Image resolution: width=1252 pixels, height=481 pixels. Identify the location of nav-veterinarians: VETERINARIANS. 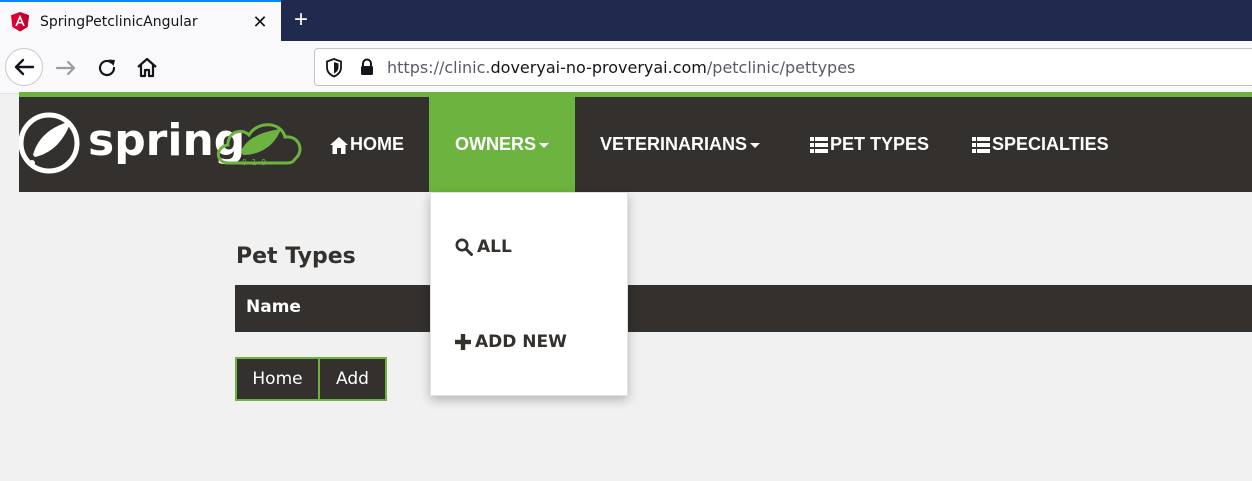
(680, 144).